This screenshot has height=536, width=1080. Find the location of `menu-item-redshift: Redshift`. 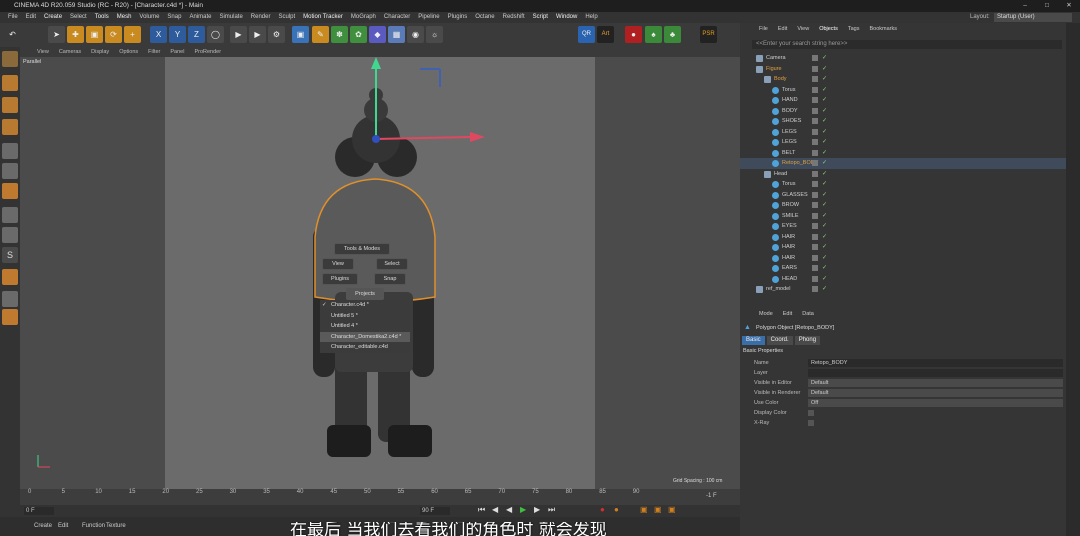

menu-item-redshift: Redshift is located at coordinates (514, 17).